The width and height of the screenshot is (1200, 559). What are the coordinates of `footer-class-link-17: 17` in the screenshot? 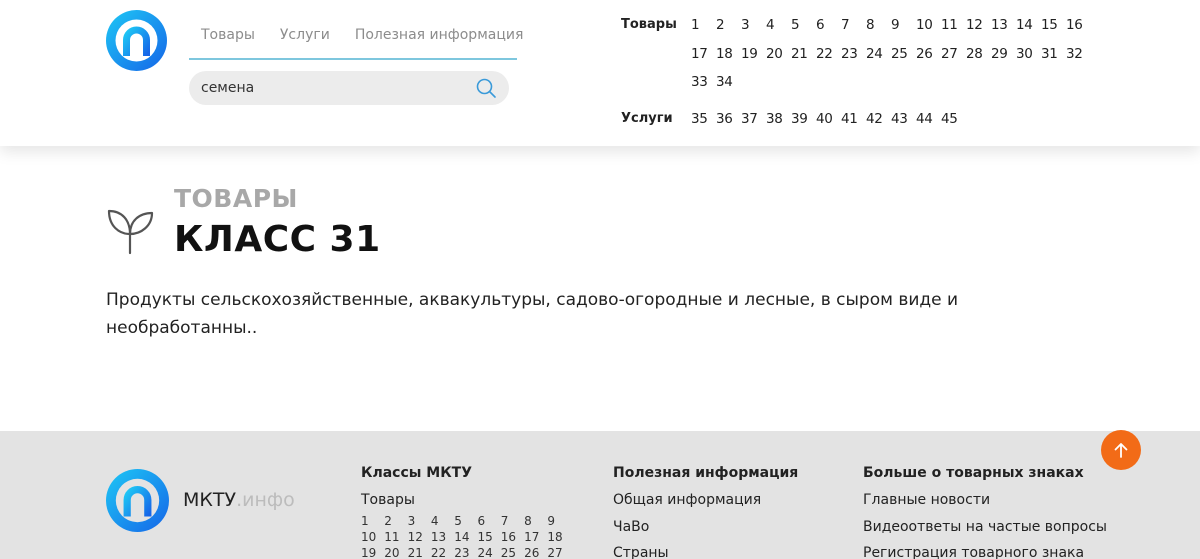 It's located at (535, 537).